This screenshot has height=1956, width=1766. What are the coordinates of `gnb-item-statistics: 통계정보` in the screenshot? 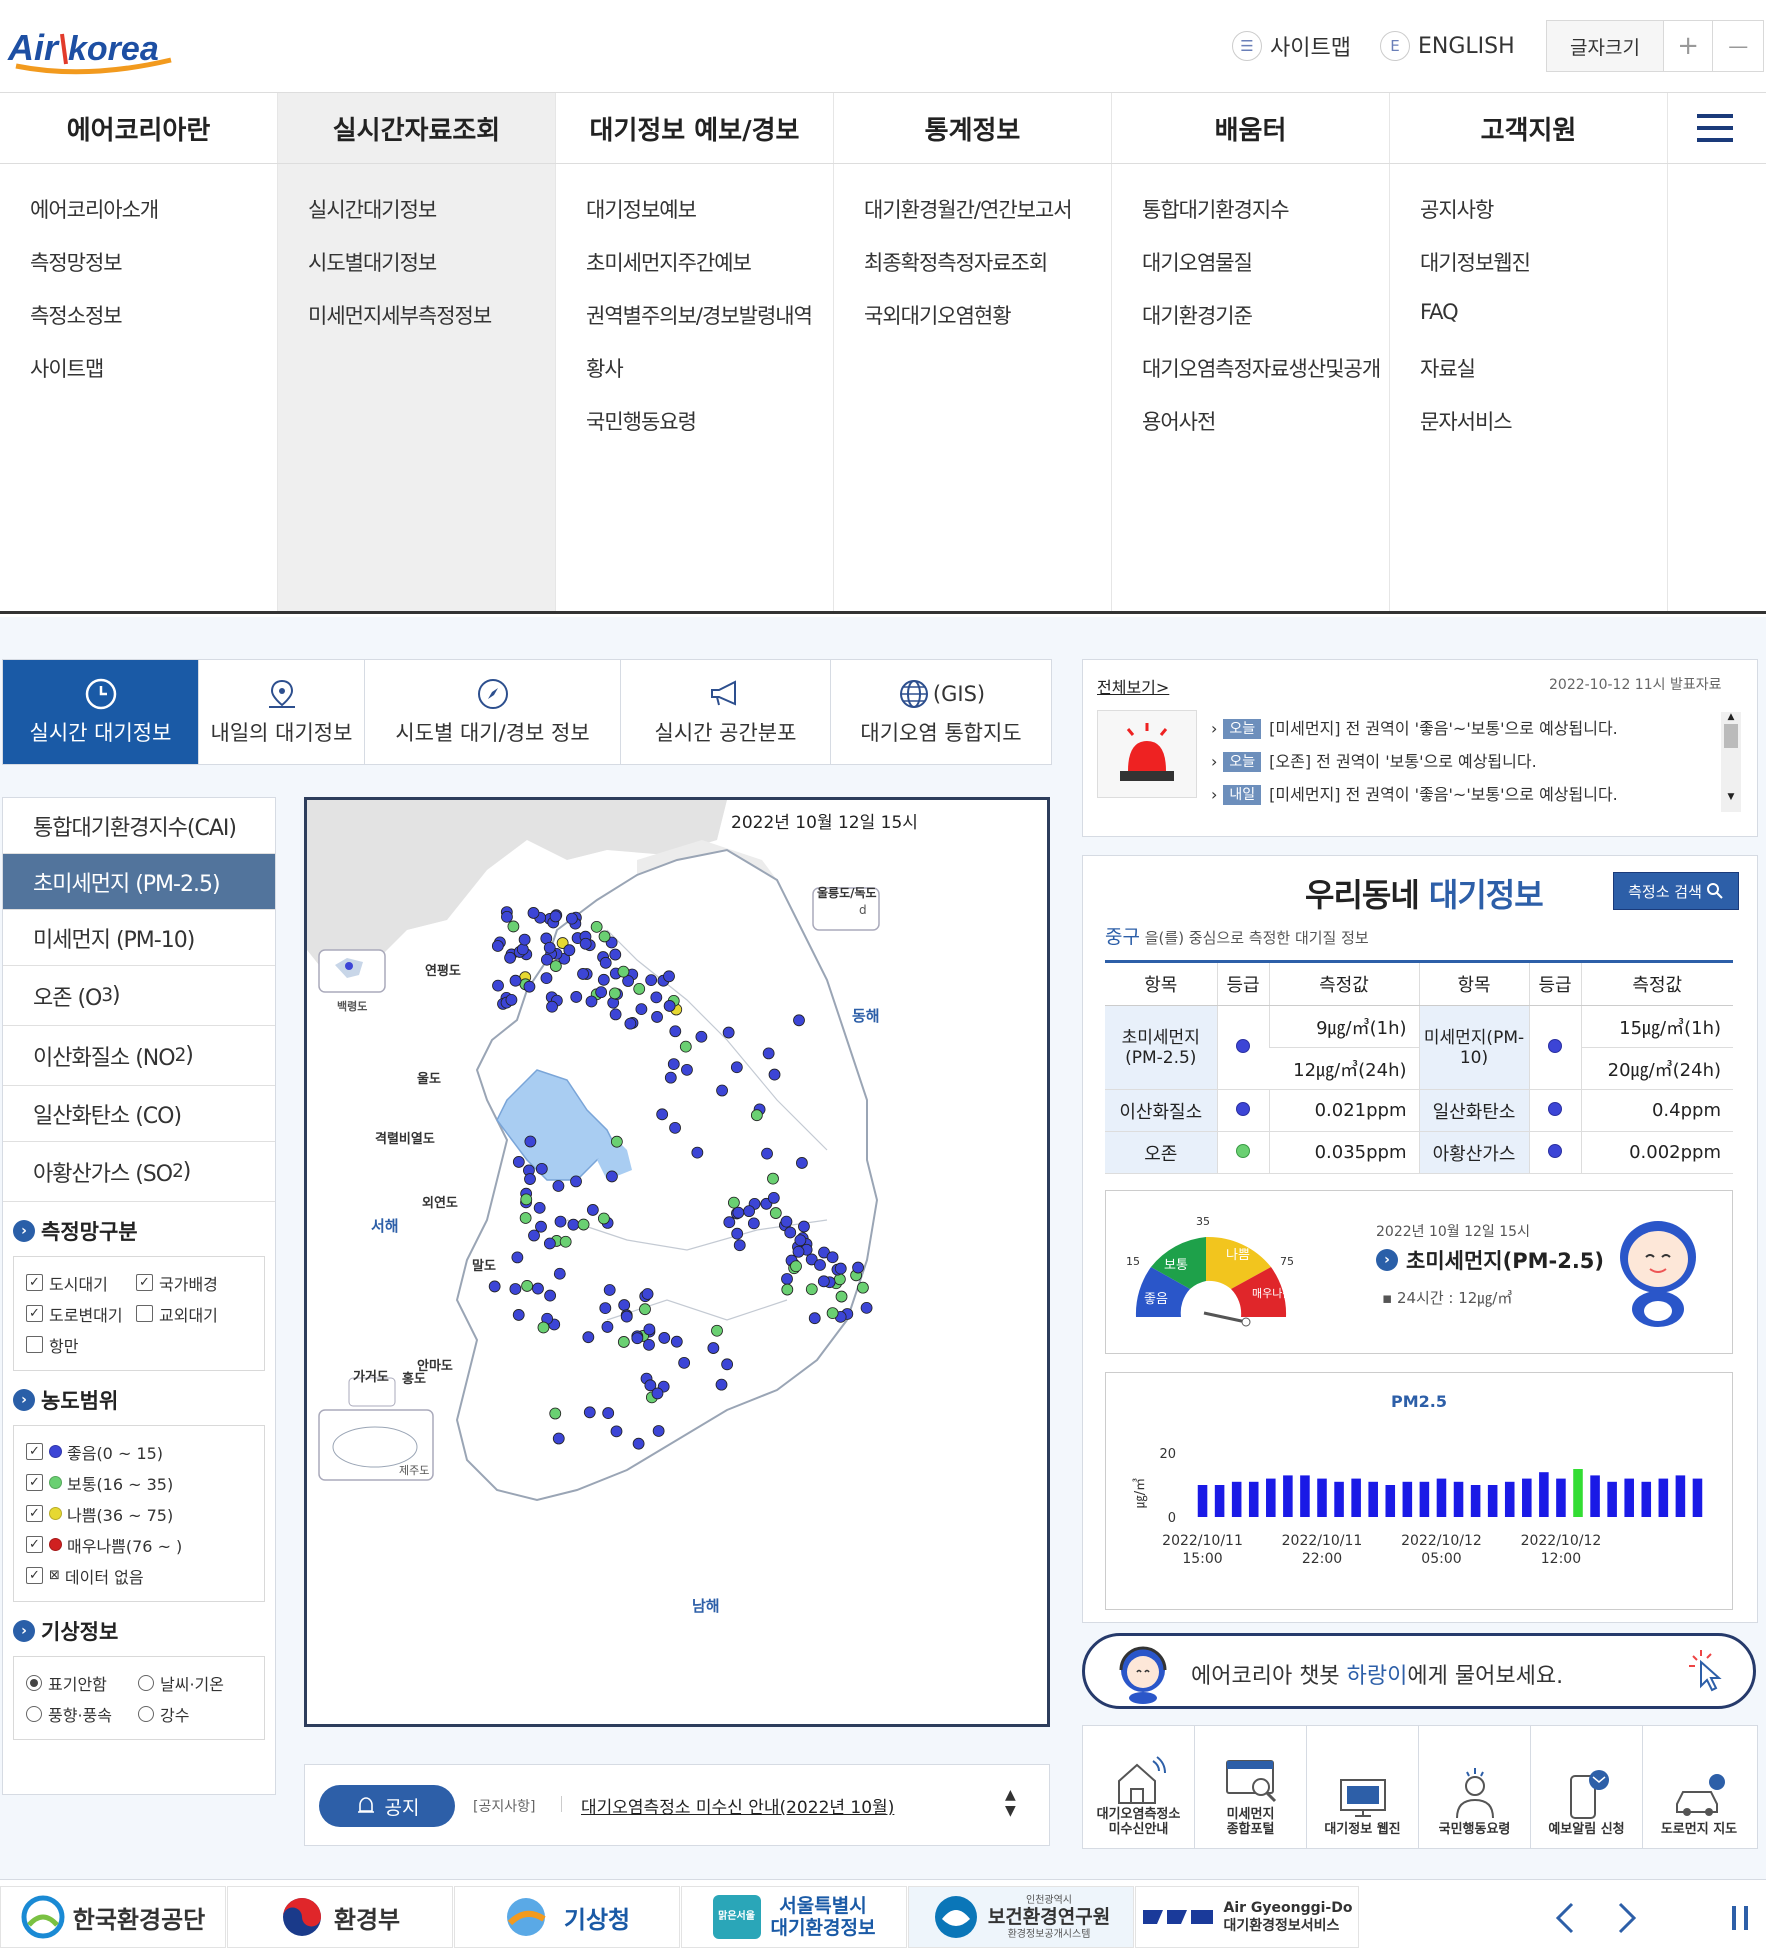 It's located at (973, 128).